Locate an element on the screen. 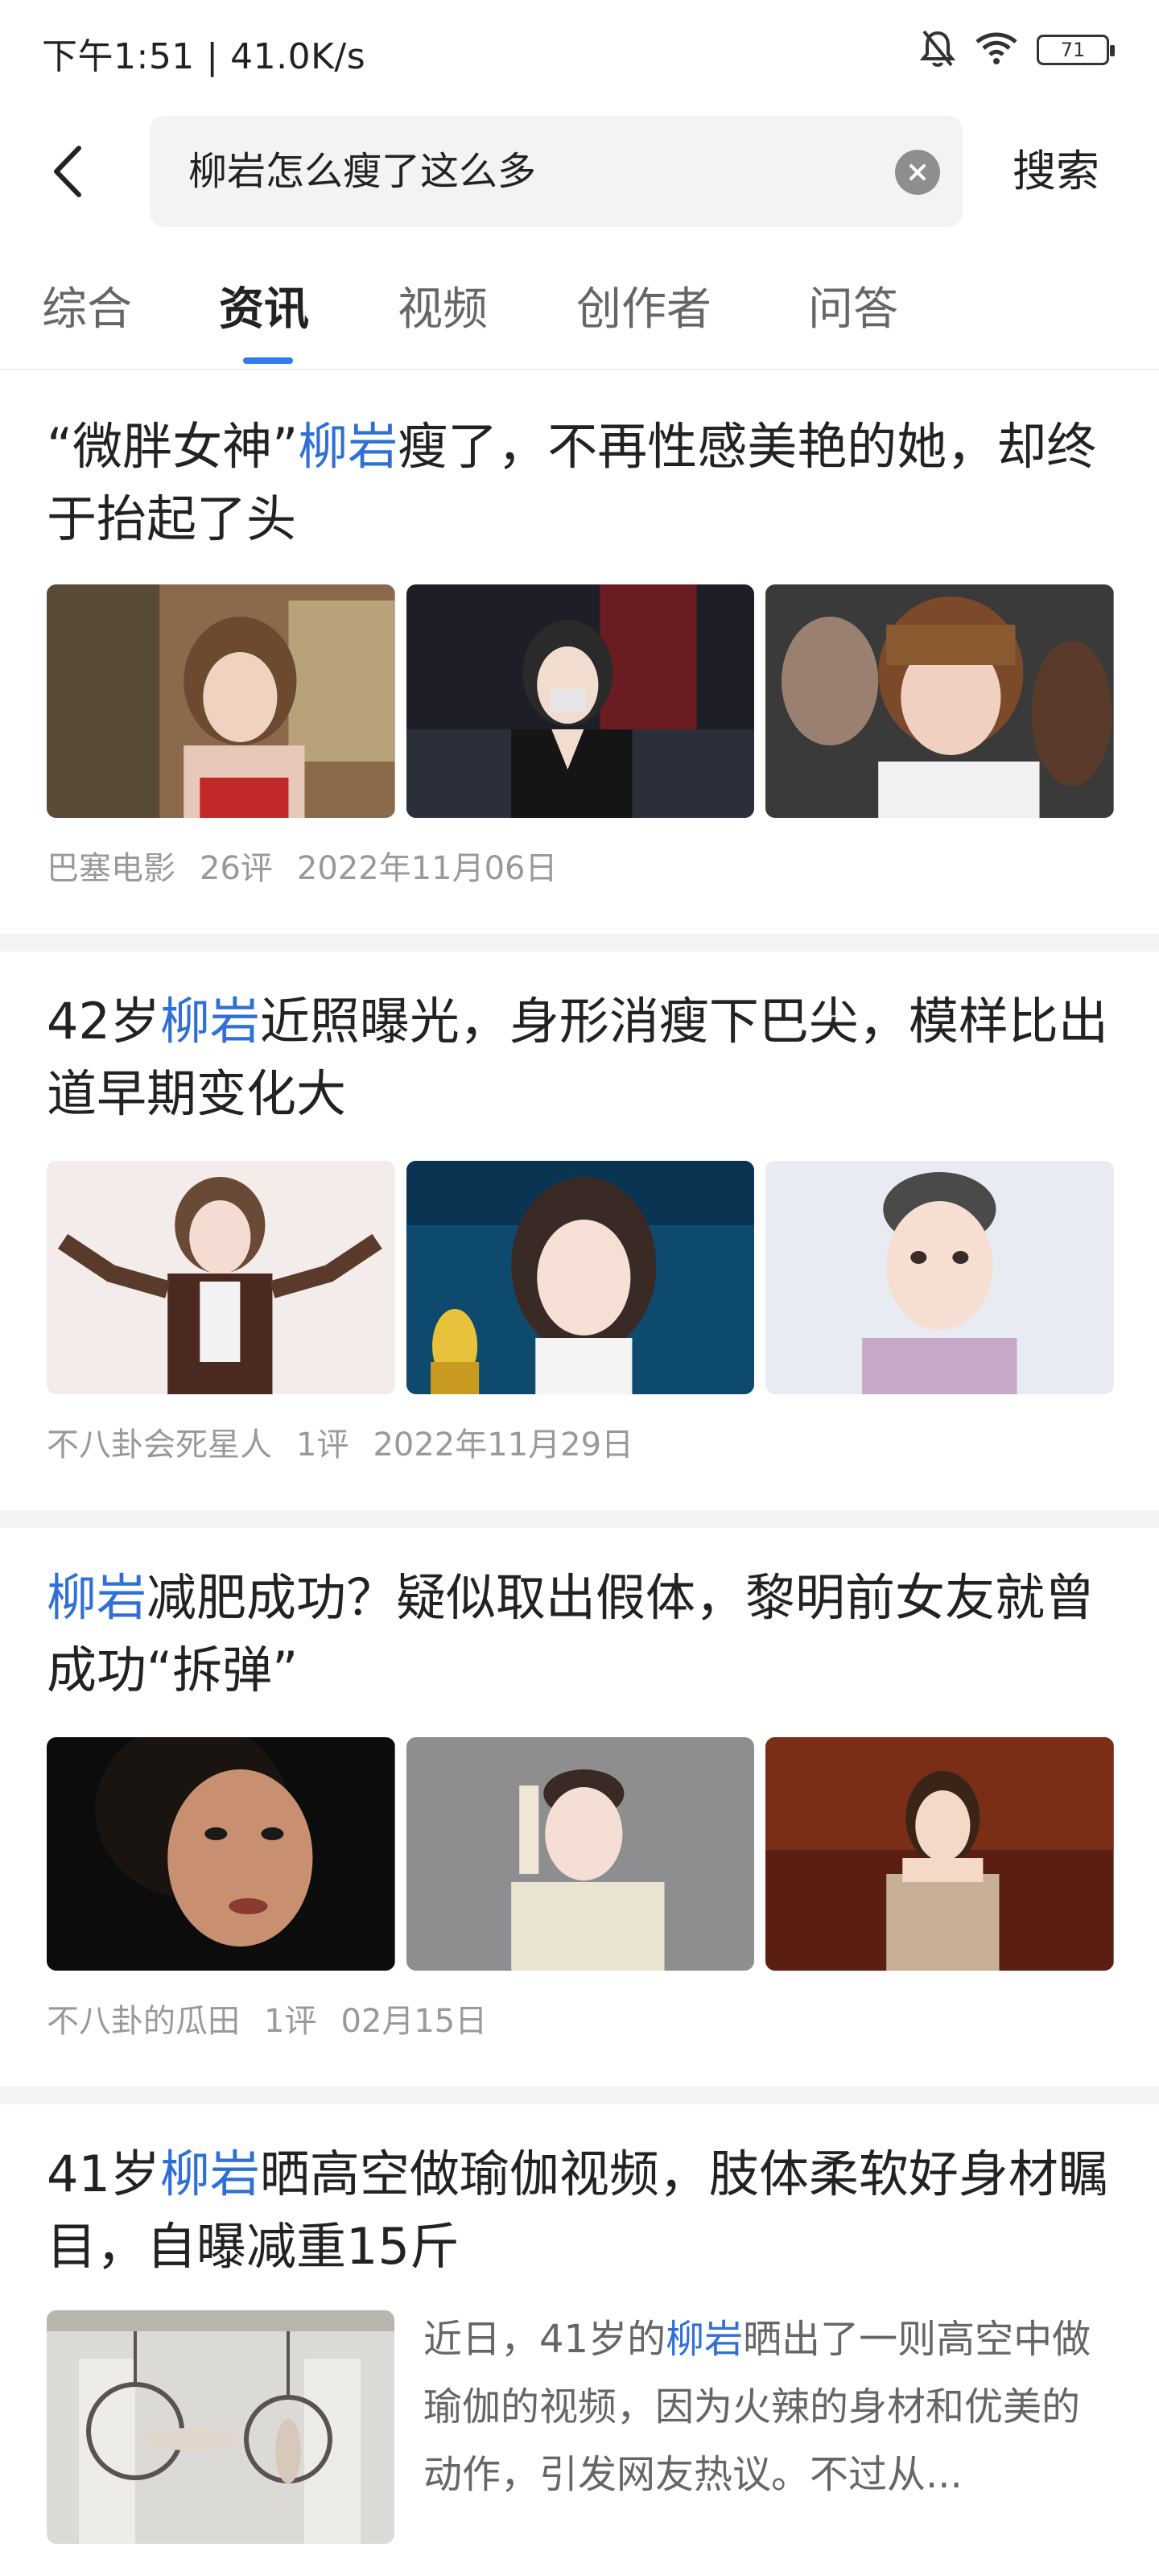 The width and height of the screenshot is (1159, 2576). article-meta: 巴塞电影 26评 2022年11月06日 is located at coordinates (302, 865).